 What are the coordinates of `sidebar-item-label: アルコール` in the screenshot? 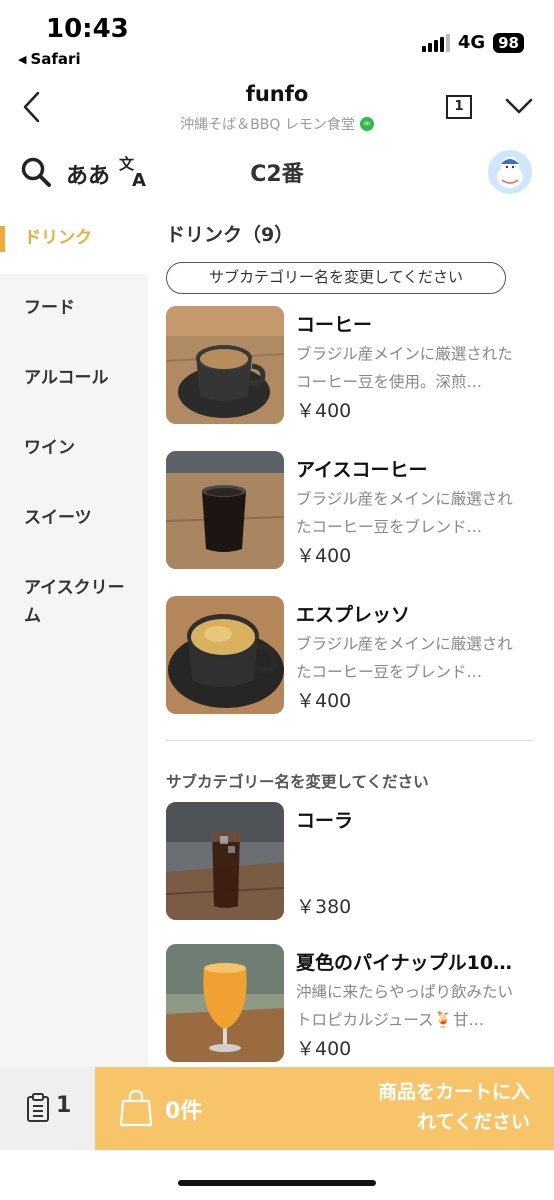 It's located at (66, 378).